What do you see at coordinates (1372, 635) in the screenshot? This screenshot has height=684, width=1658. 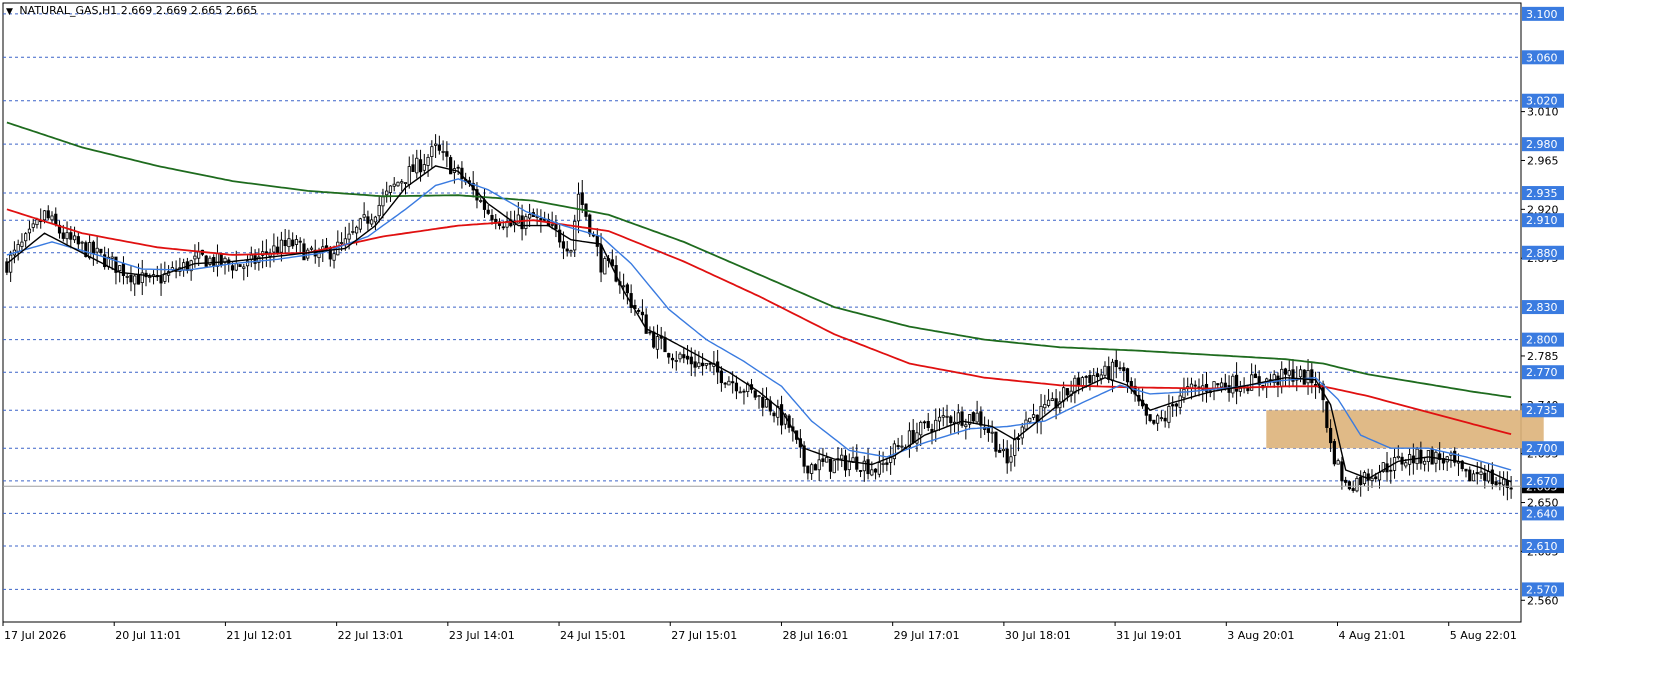 I see `x-tick-label: 4 Aug 21:01` at bounding box center [1372, 635].